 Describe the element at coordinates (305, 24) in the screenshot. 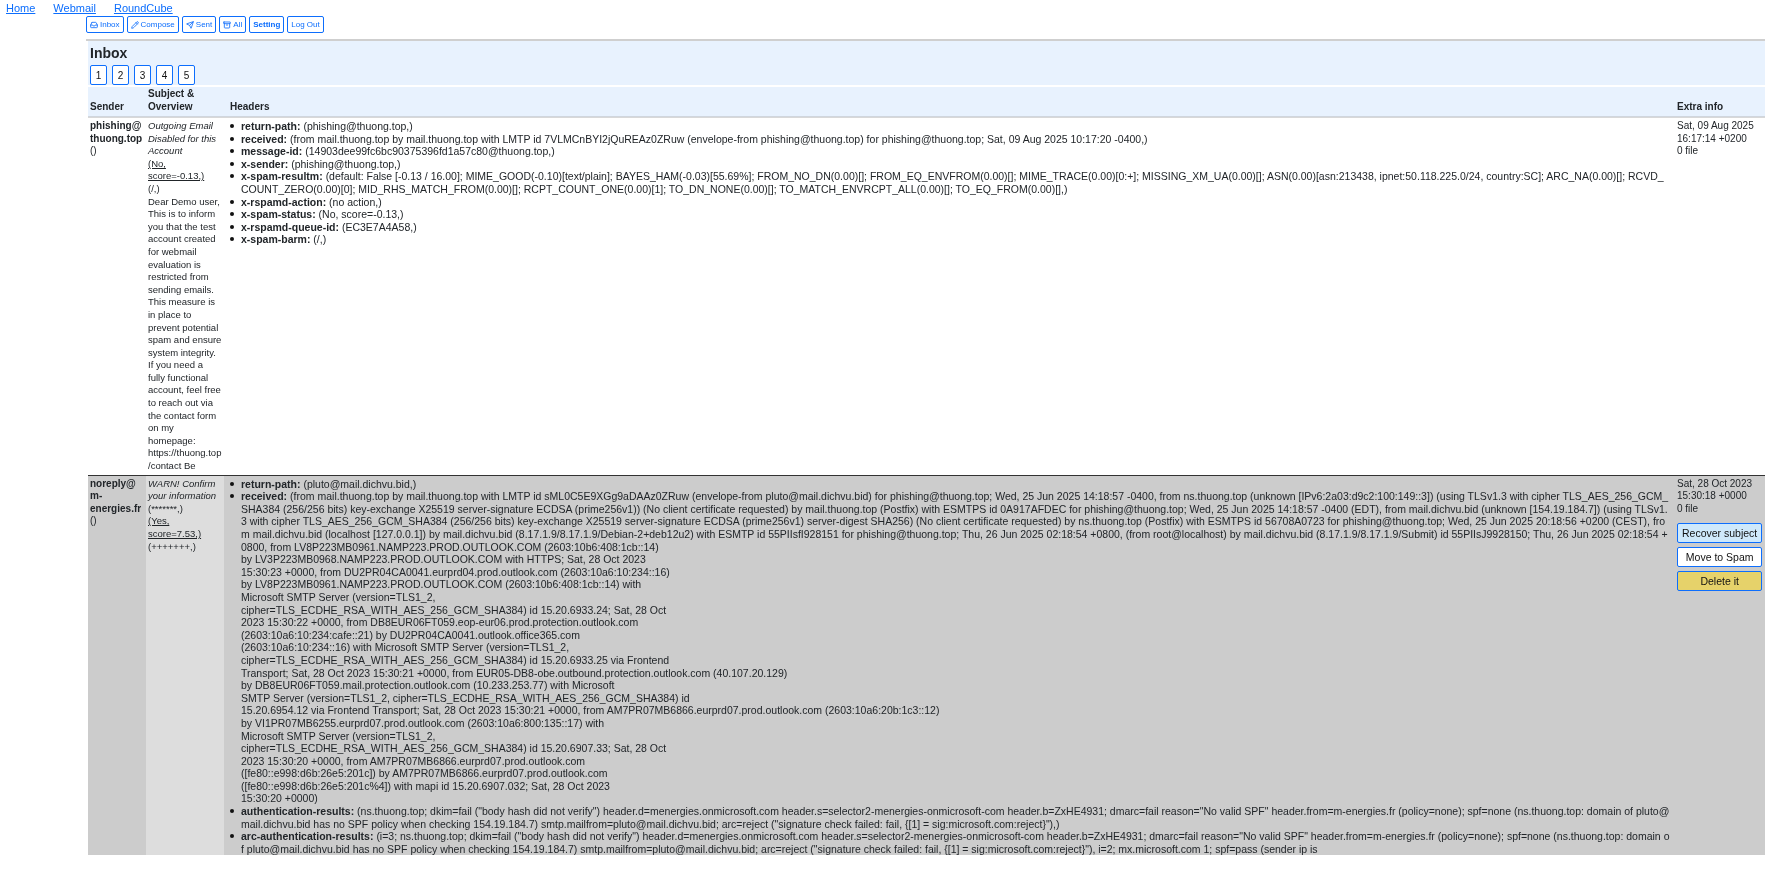

I see `toolbar-button: Log Out` at that location.